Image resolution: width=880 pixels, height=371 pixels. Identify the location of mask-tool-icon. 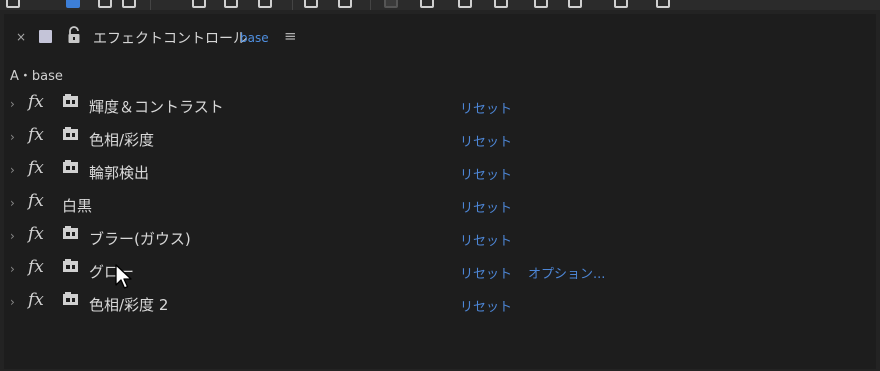
(345, 4).